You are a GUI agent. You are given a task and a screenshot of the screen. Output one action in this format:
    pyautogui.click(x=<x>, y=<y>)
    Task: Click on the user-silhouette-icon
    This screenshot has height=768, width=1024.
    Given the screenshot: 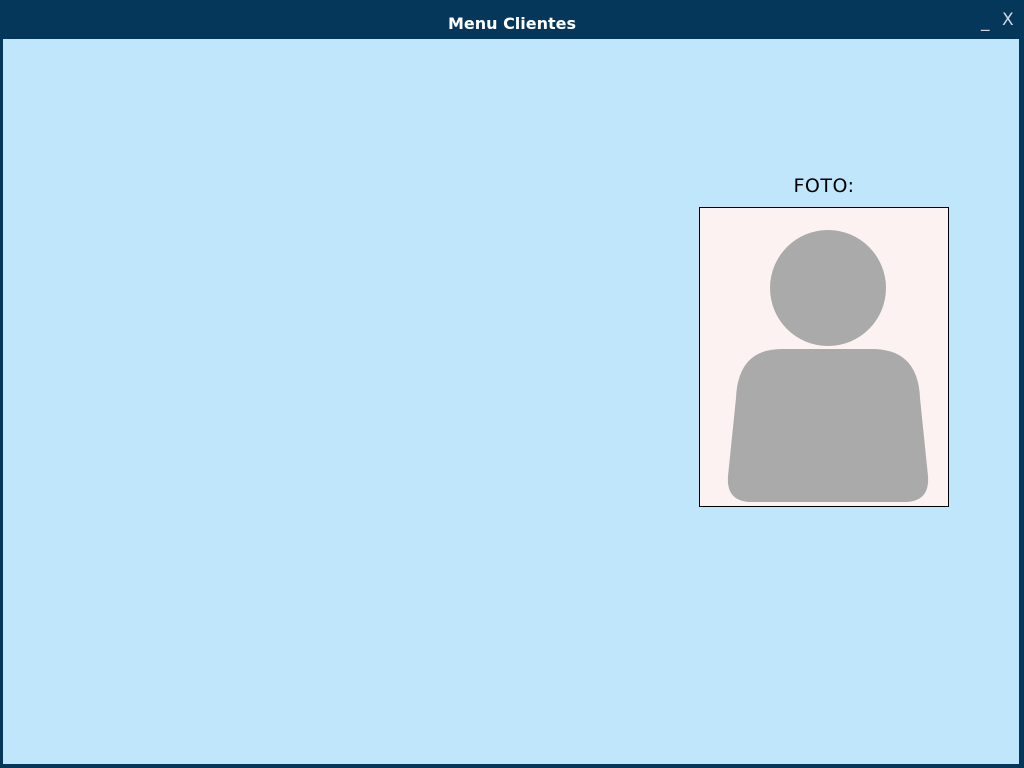 What is the action you would take?
    pyautogui.click(x=828, y=366)
    